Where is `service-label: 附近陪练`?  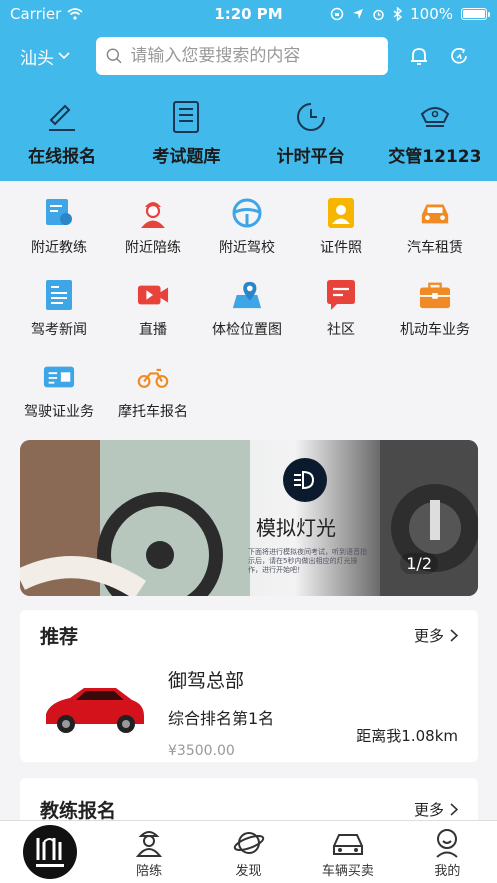
service-label: 附近陪练 is located at coordinates (153, 248).